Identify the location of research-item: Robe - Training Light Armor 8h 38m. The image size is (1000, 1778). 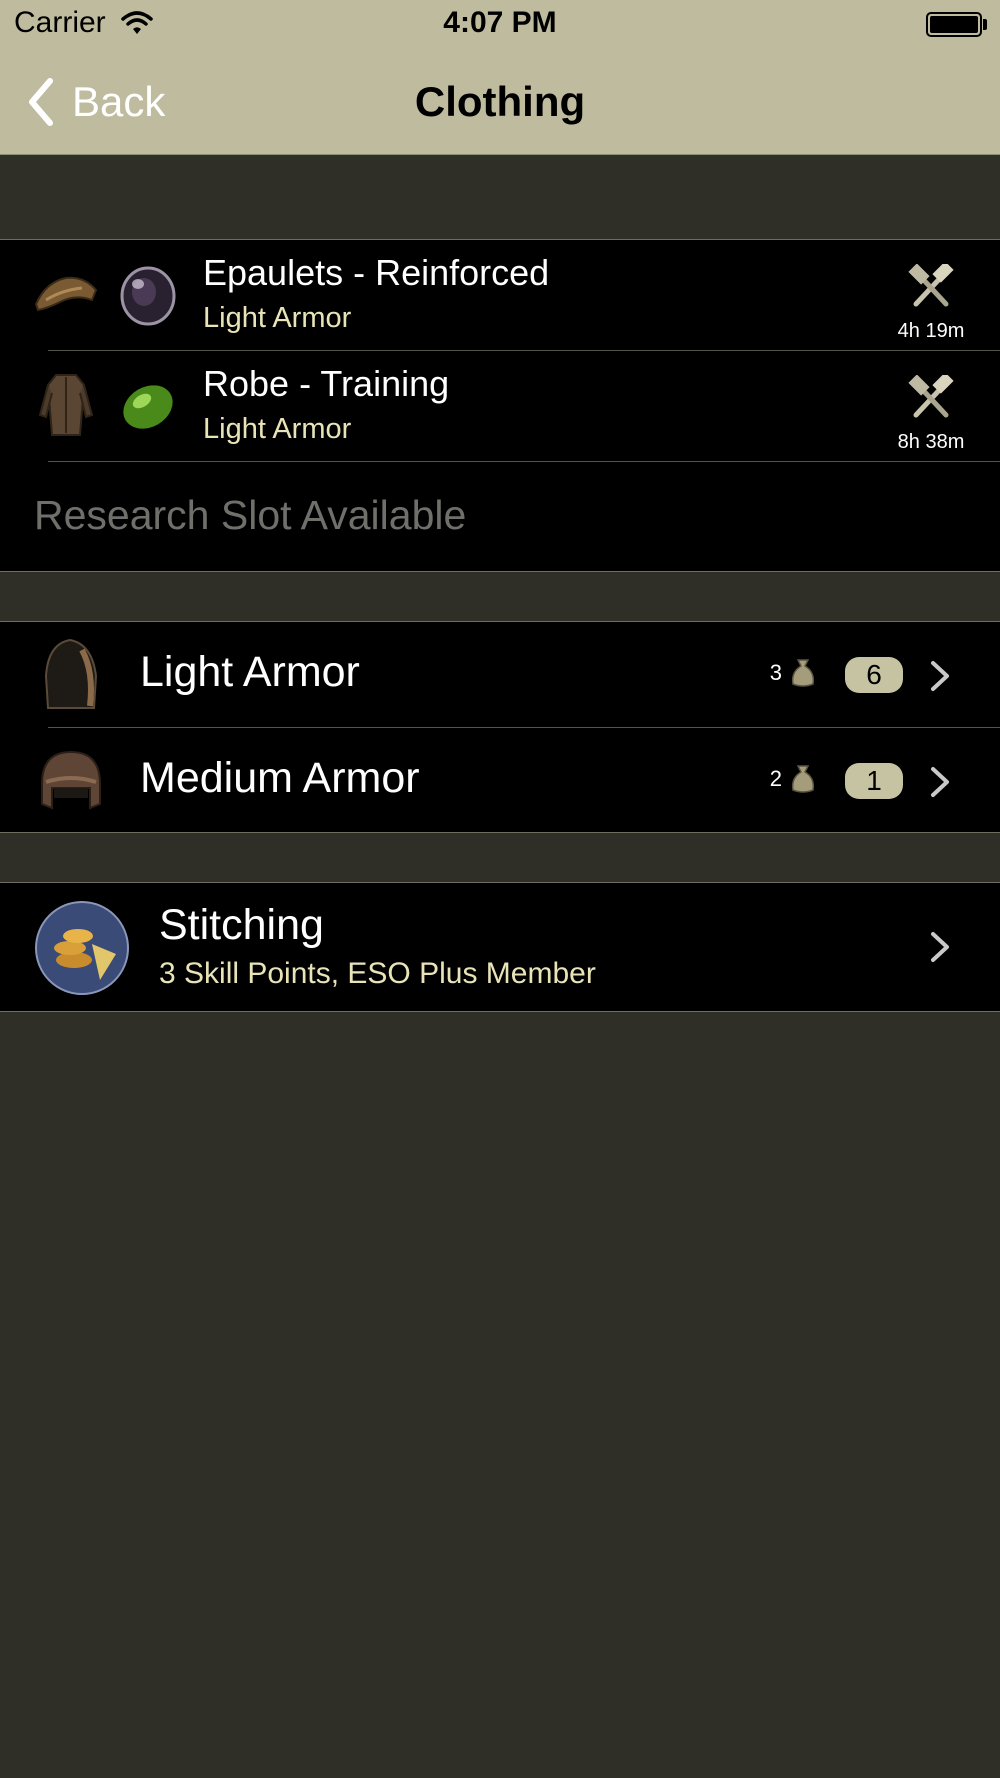
(500, 406).